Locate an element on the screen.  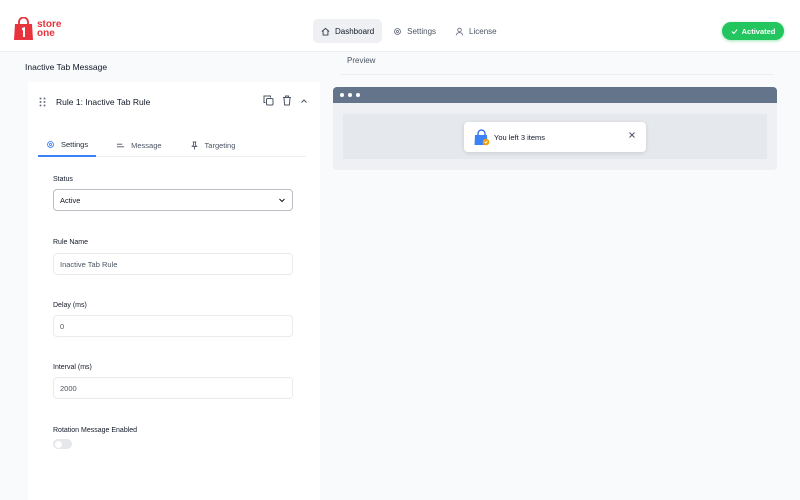
rule-name-value: Inactive Tab Rule is located at coordinates (89, 264).